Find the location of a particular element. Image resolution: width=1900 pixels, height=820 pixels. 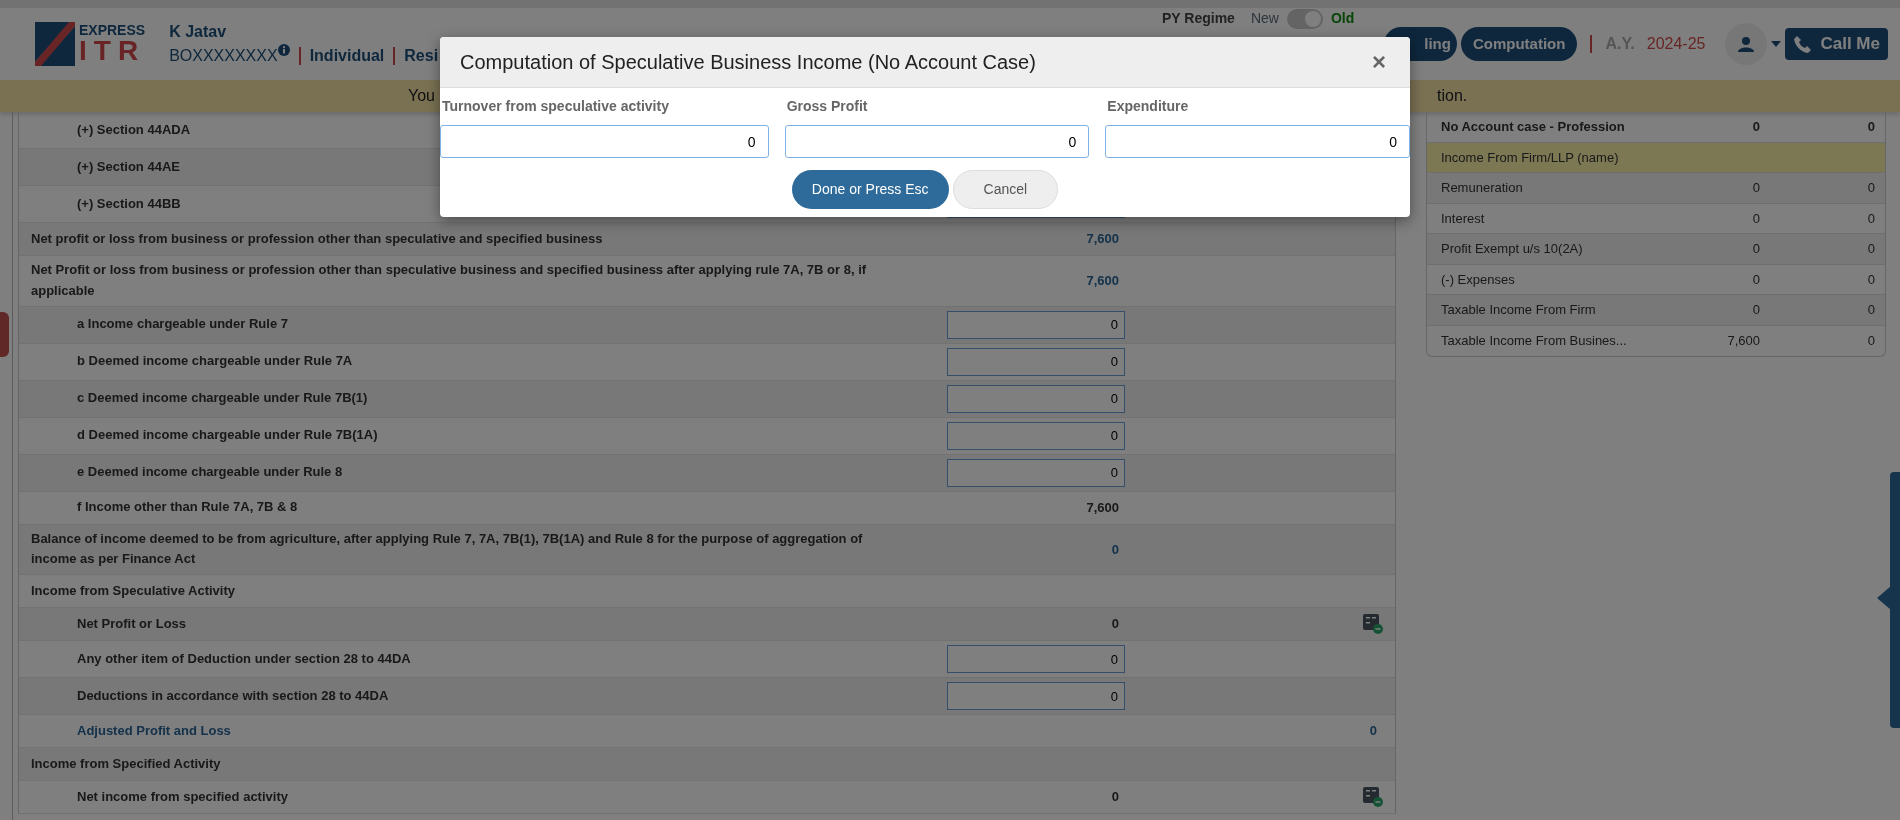

dialog-title: Computation of Speculative Business Income (No Account Case) is located at coordinates (748, 62).